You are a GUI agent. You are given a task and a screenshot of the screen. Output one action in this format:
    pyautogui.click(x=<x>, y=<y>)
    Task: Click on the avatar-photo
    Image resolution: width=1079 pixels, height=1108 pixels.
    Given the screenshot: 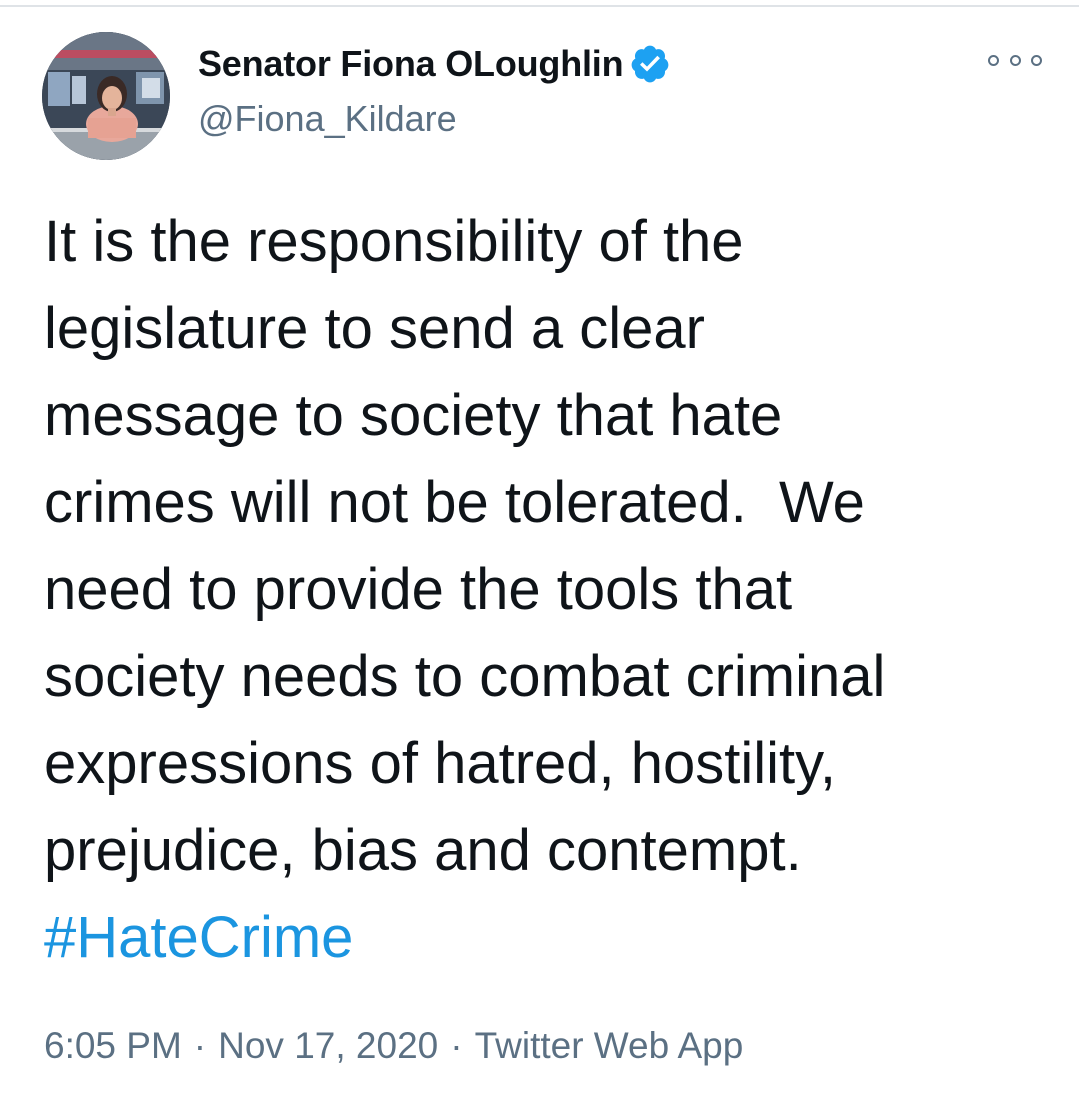 What is the action you would take?
    pyautogui.click(x=106, y=96)
    